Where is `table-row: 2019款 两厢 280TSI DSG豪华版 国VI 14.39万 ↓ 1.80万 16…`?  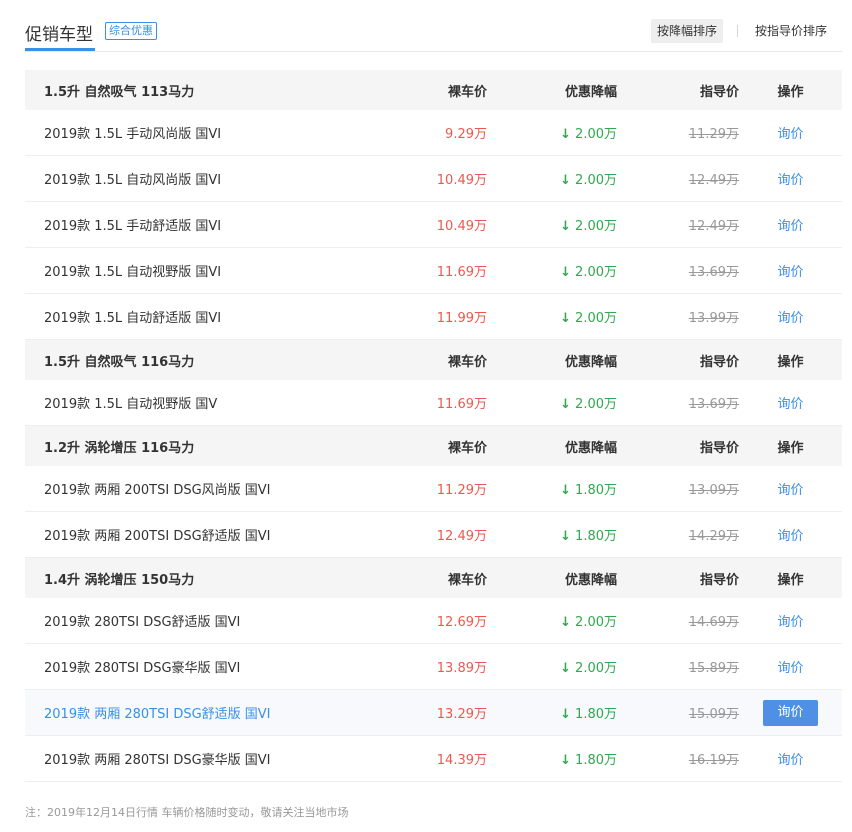 table-row: 2019款 两厢 280TSI DSG豪华版 国VI 14.39万 ↓ 1.80万 16… is located at coordinates (433, 759).